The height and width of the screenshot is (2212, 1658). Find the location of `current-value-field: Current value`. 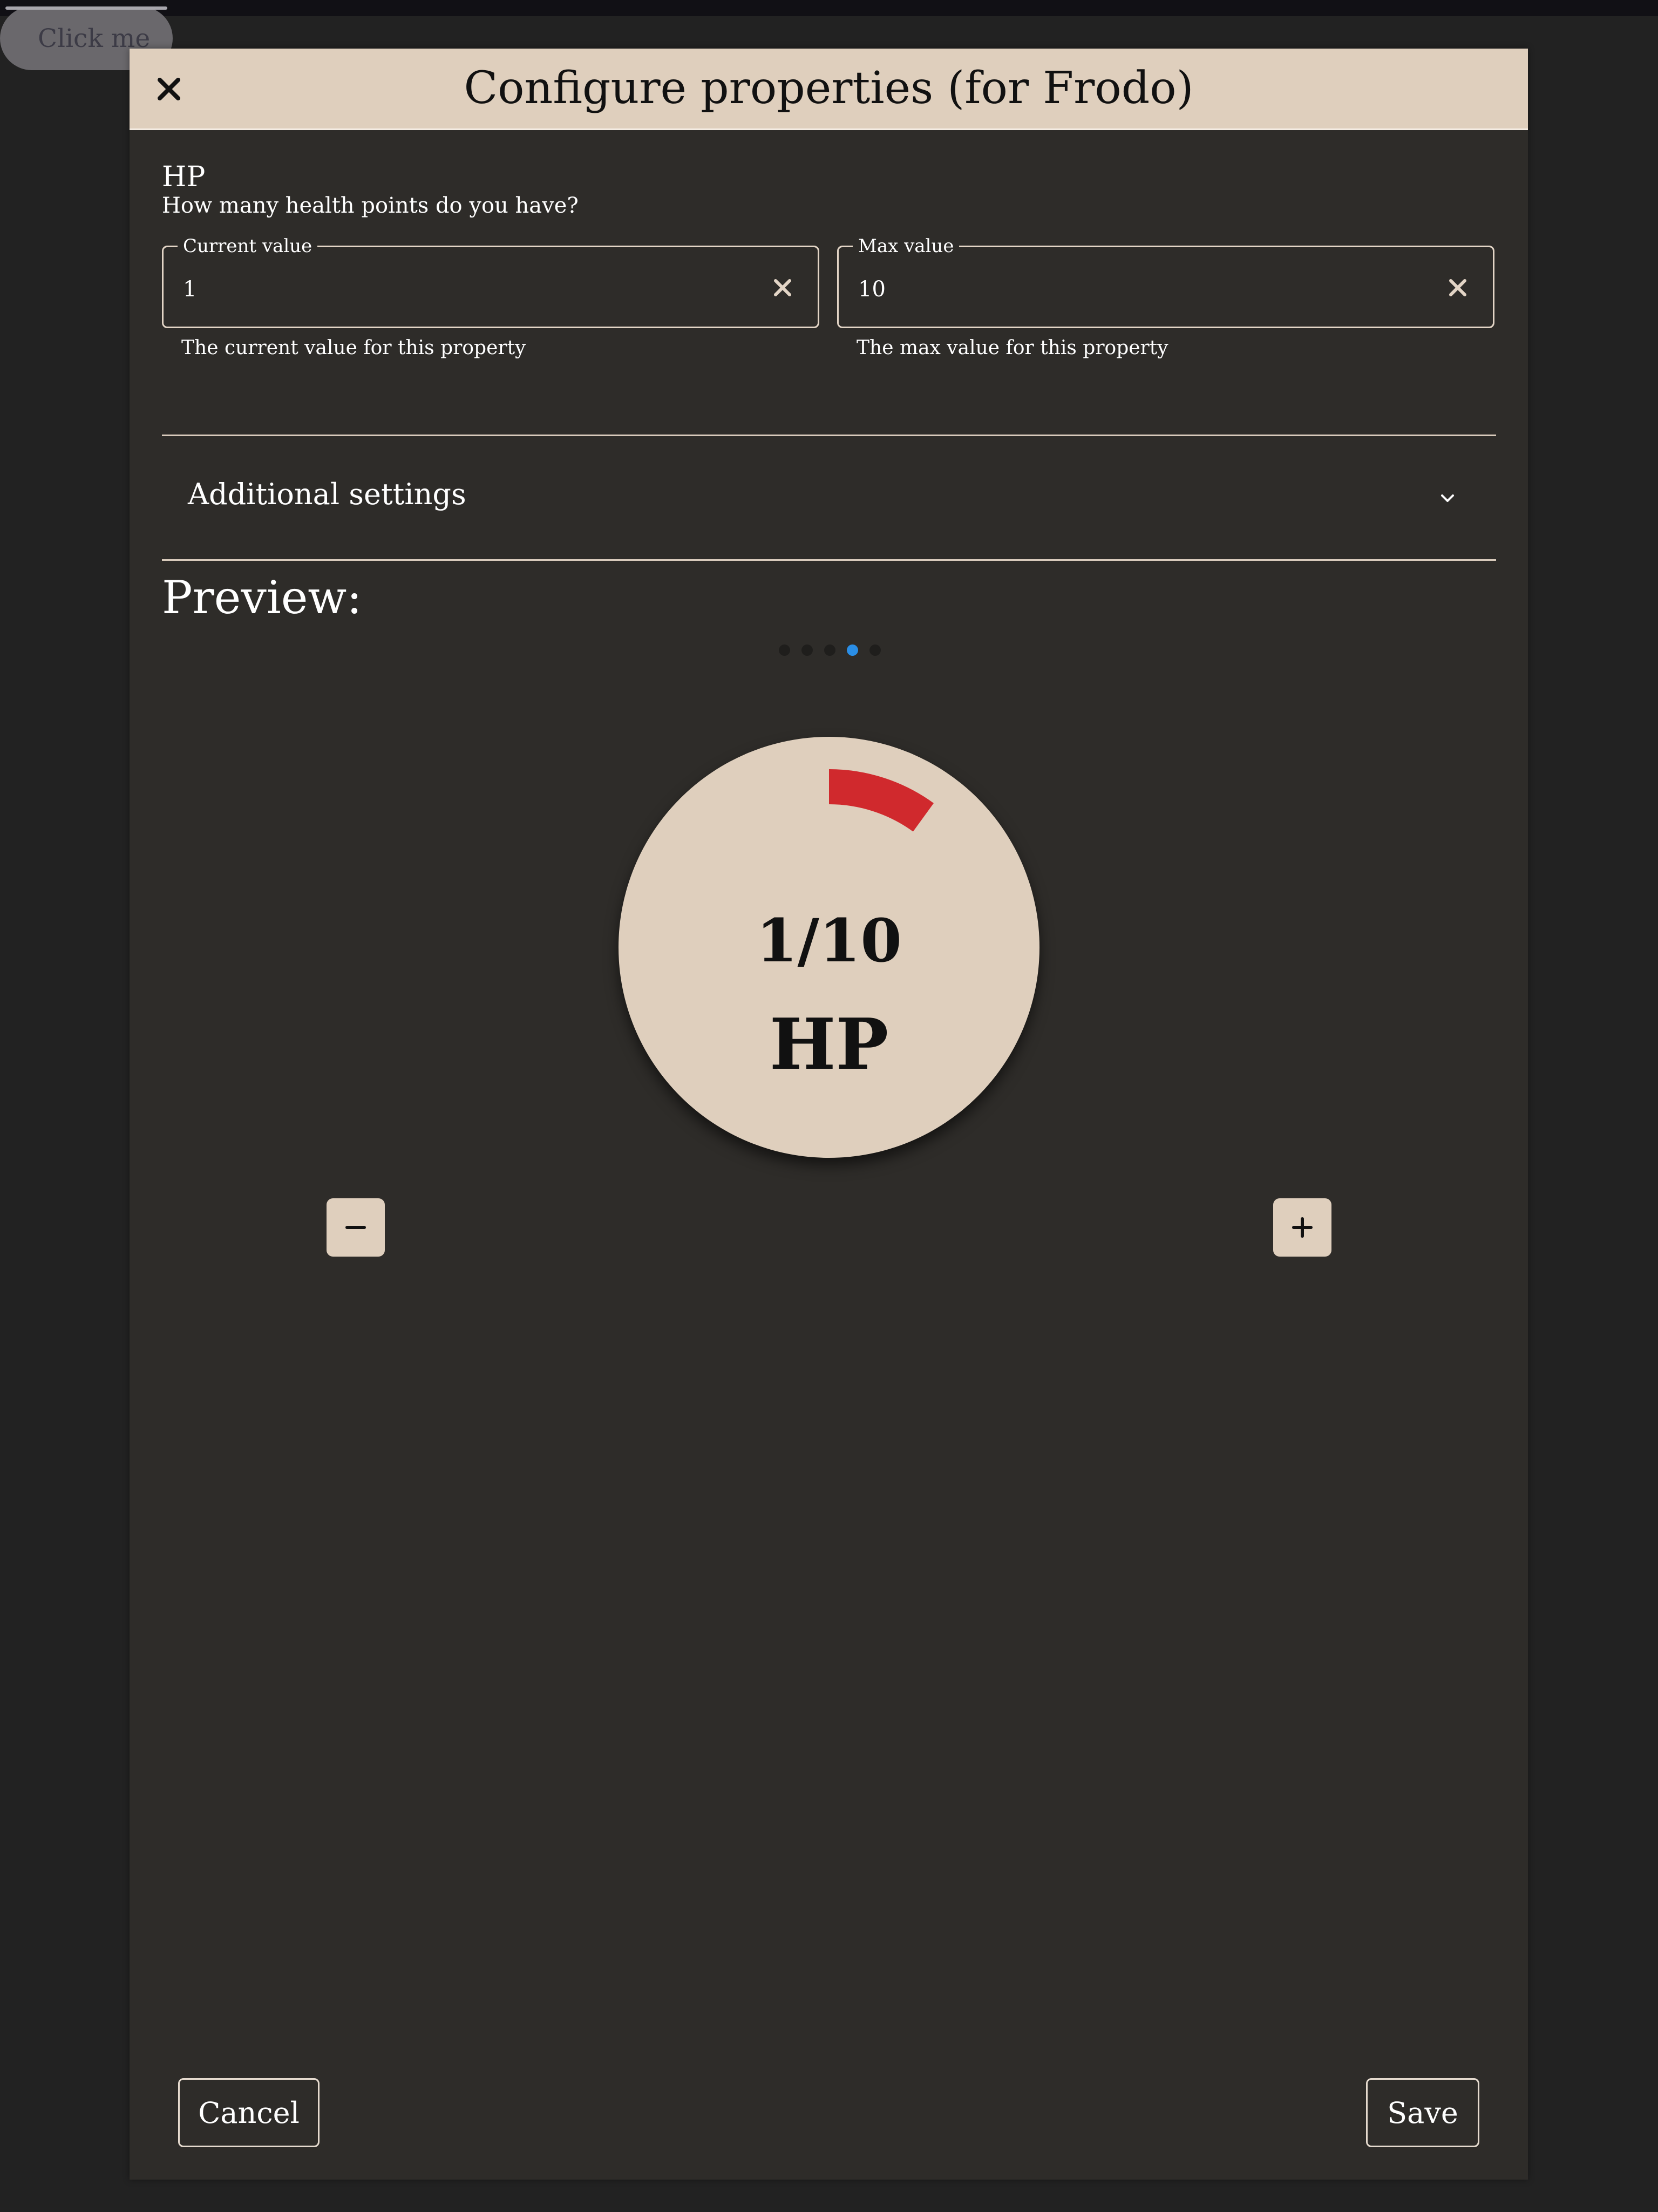

current-value-field: Current value is located at coordinates (490, 281).